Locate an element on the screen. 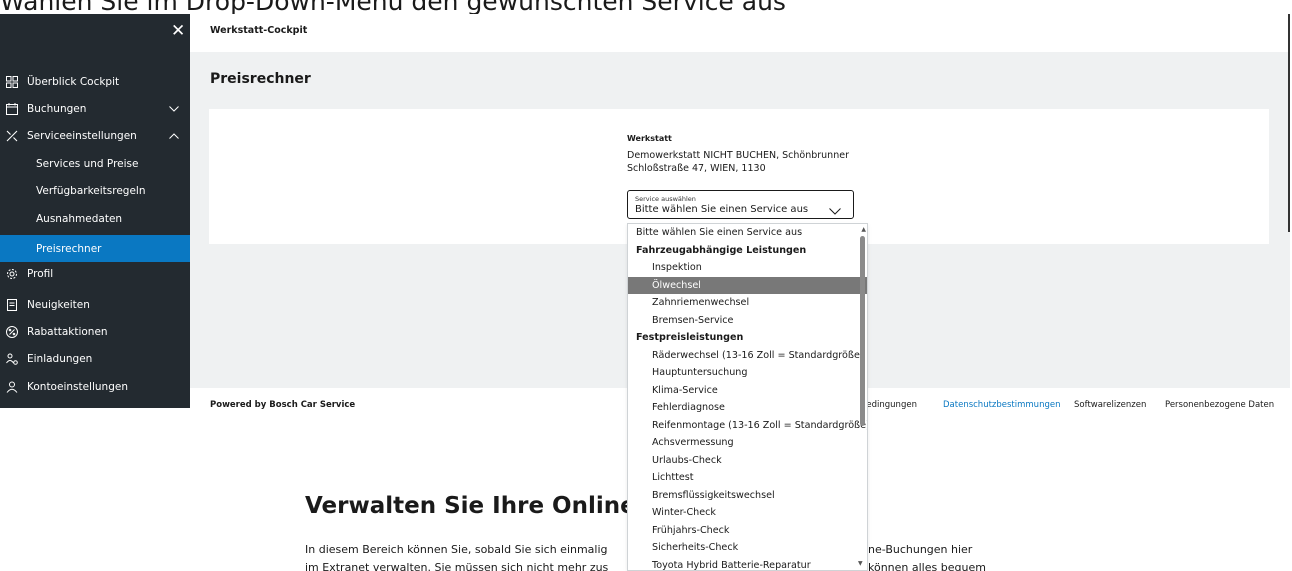  dropdown-option: Achsvermessung is located at coordinates (747, 443).